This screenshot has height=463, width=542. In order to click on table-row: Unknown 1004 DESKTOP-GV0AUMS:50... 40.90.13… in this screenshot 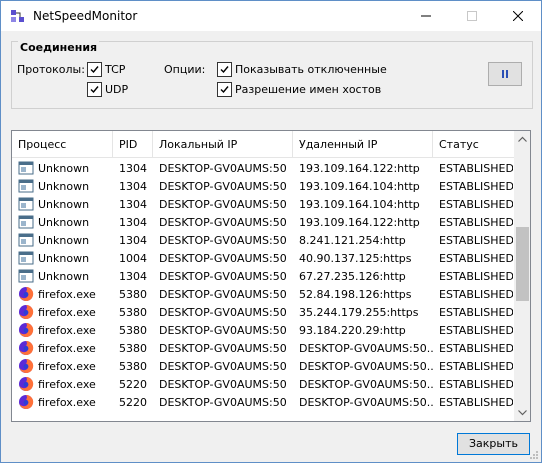, I will do `click(263, 259)`.